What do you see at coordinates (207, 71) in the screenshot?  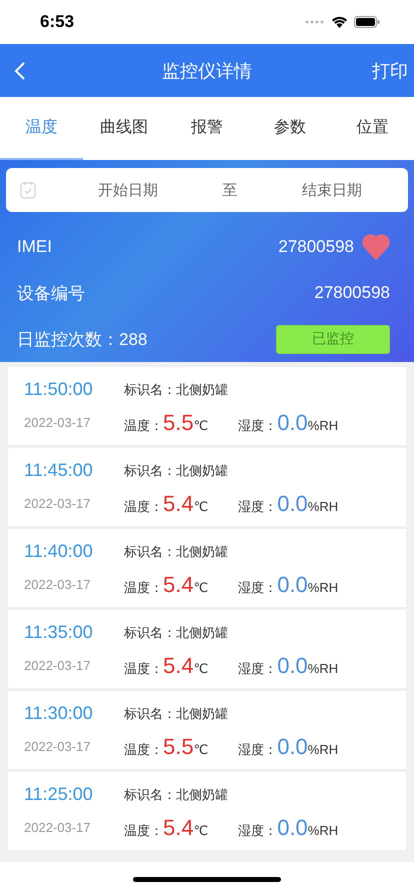 I see `nav-title: 监控仪详情` at bounding box center [207, 71].